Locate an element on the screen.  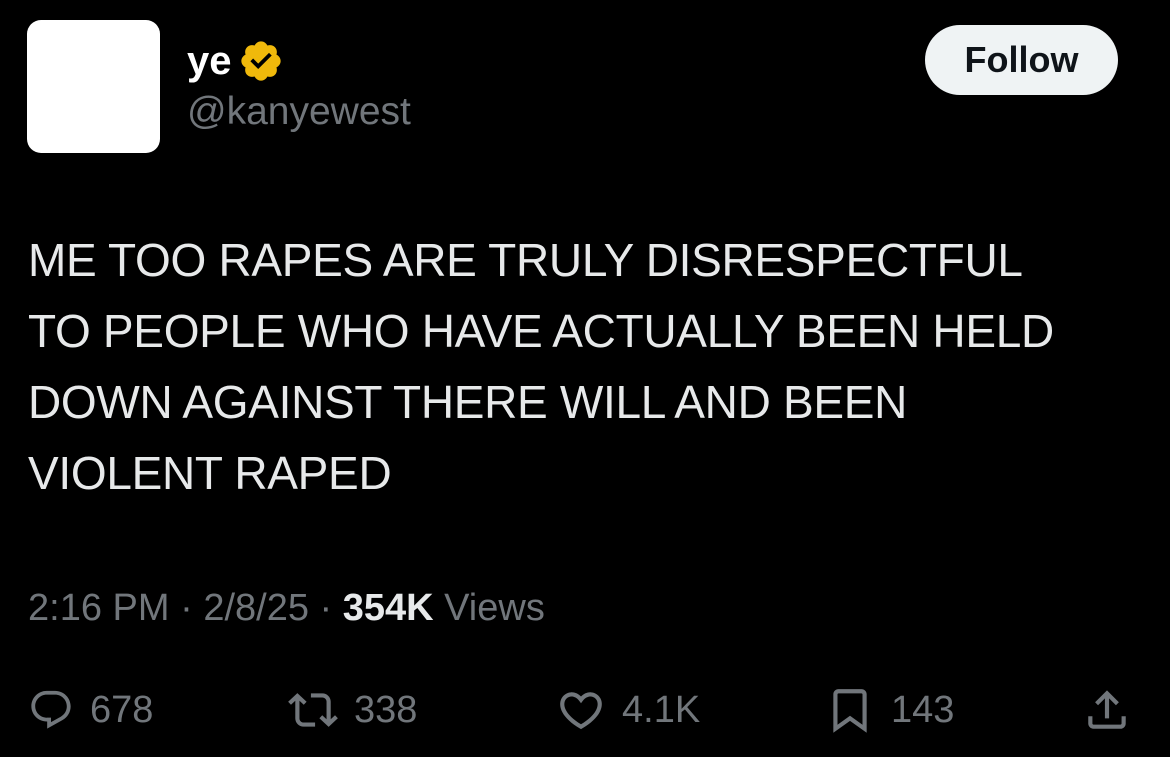
like-count: 4.1K is located at coordinates (661, 709).